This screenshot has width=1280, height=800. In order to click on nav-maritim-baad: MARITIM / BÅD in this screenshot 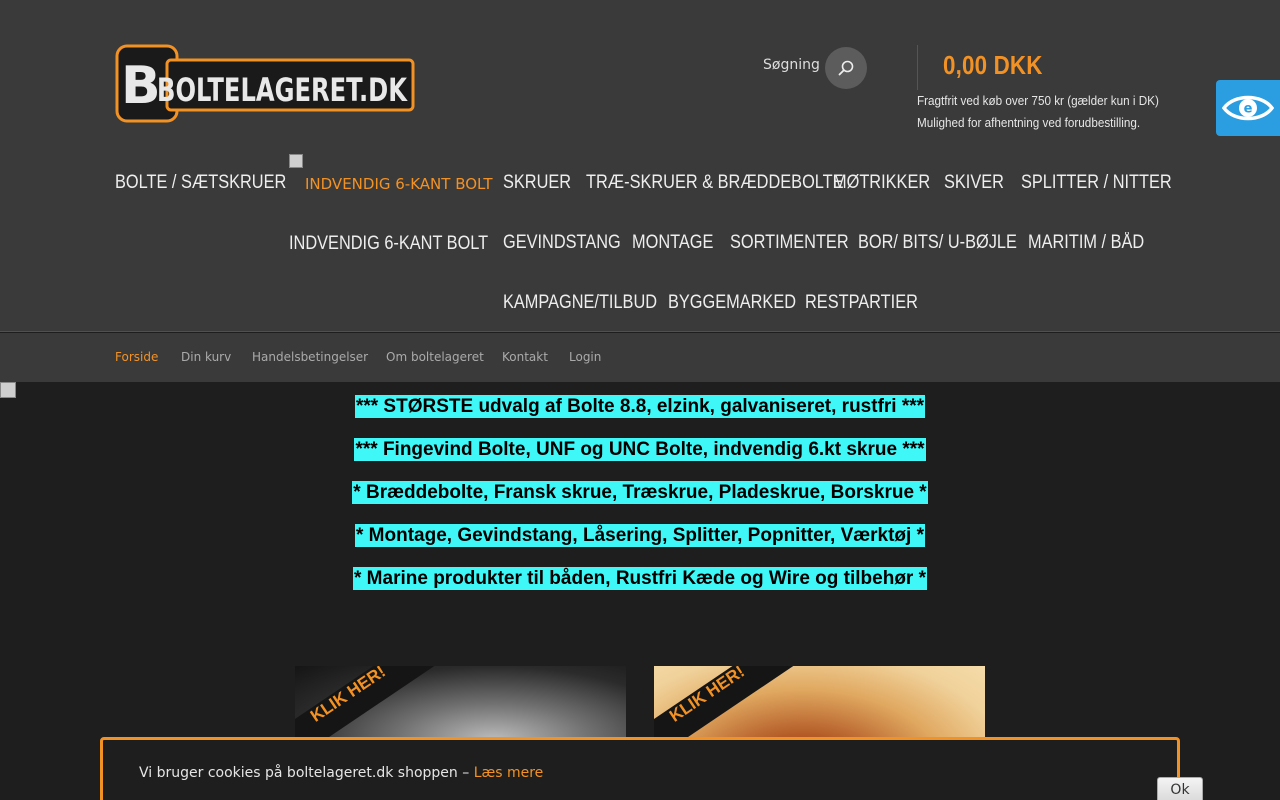, I will do `click(1086, 243)`.